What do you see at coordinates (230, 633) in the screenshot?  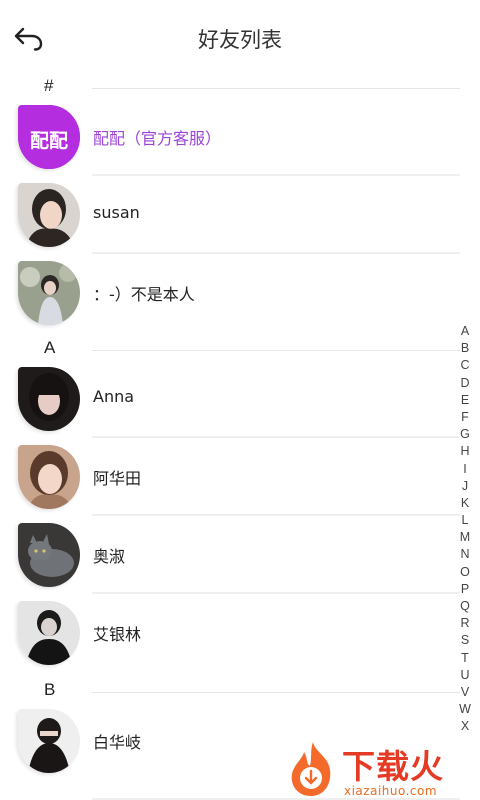 I see `contact-row-aiyinlin: 艾银林` at bounding box center [230, 633].